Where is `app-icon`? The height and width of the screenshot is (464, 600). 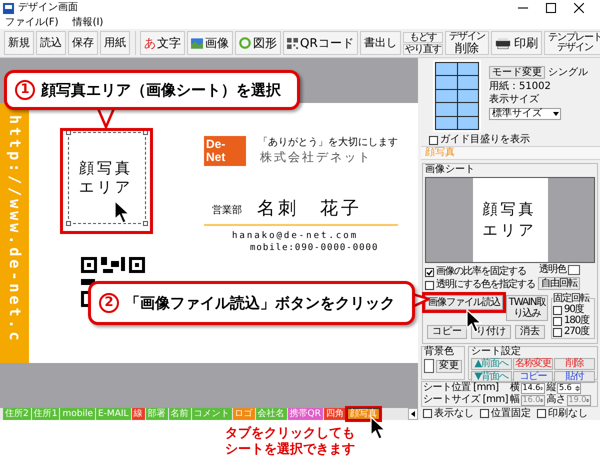
app-icon is located at coordinates (8, 8).